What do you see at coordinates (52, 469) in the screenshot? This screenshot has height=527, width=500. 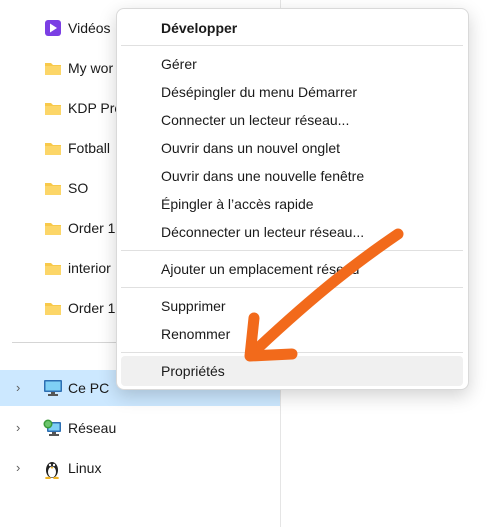 I see `linux-penguin-icon` at bounding box center [52, 469].